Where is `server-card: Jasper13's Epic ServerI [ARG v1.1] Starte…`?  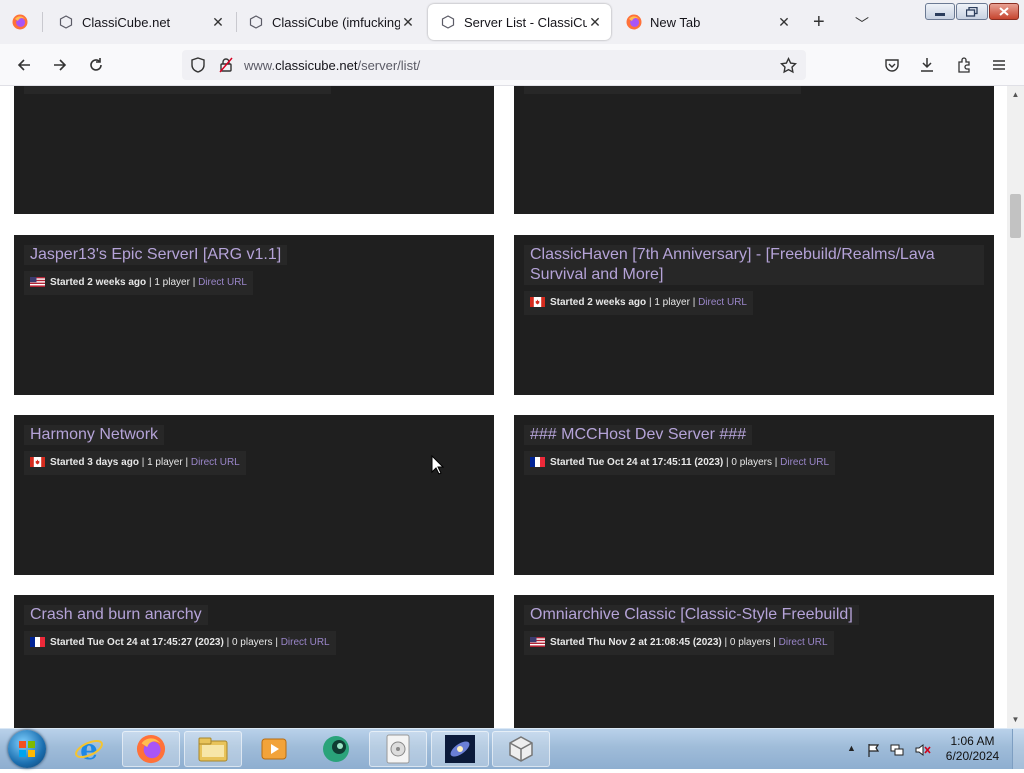
server-card: Jasper13's Epic ServerI [ARG v1.1] Starte… is located at coordinates (254, 315).